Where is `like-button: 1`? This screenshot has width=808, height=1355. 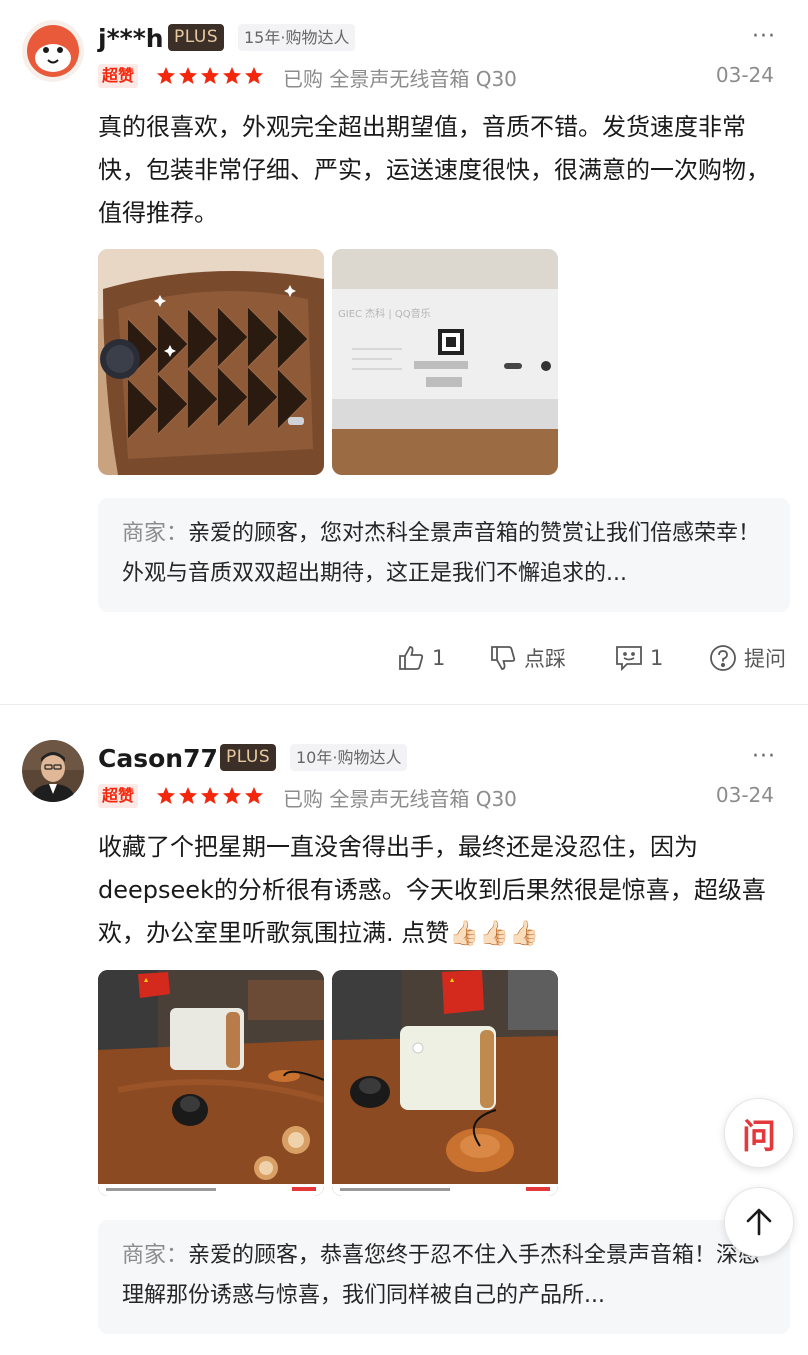 like-button: 1 is located at coordinates (420, 658).